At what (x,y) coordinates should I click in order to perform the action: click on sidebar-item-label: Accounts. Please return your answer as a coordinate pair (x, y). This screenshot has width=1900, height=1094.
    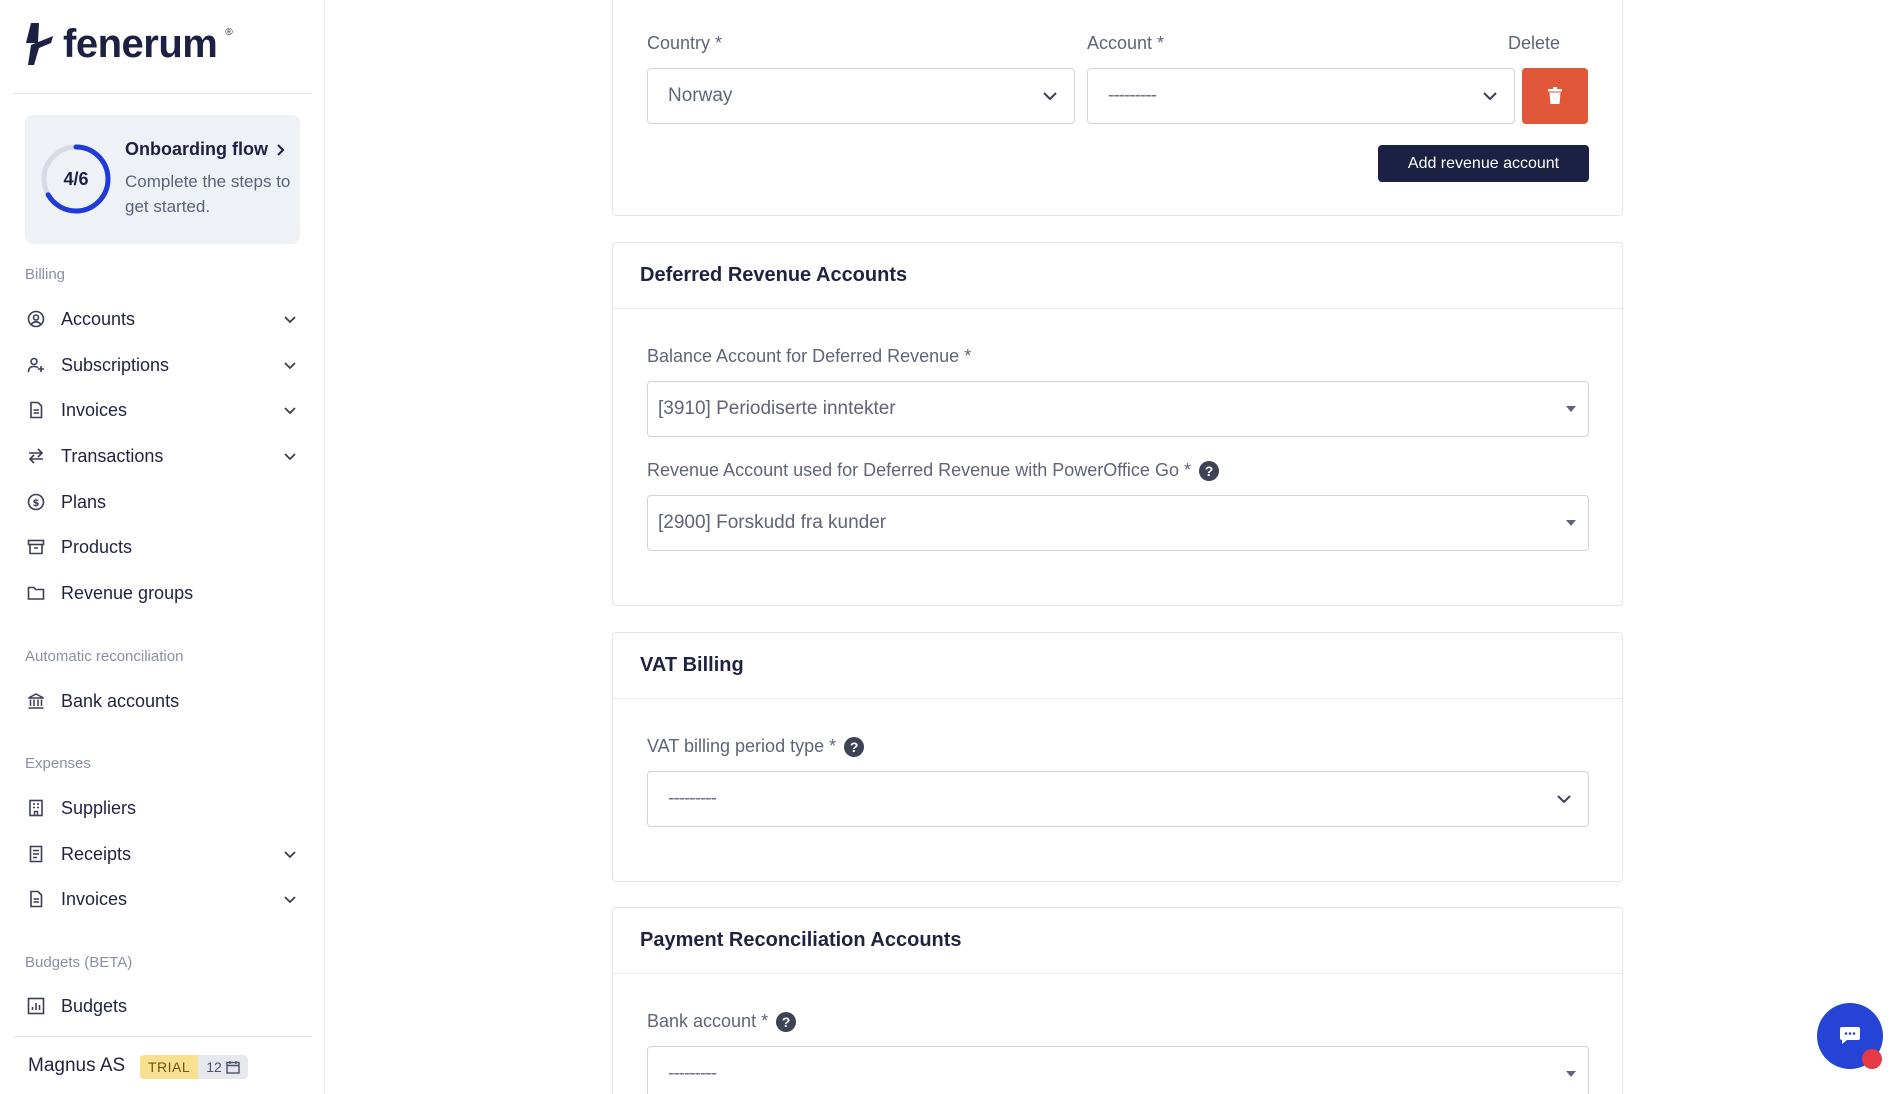
    Looking at the image, I should click on (98, 318).